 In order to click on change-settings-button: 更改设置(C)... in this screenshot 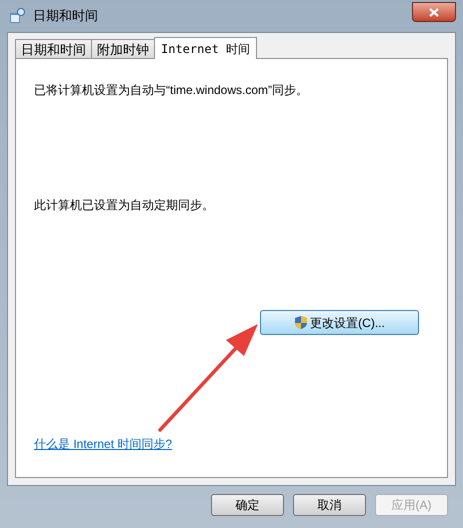, I will do `click(339, 322)`.